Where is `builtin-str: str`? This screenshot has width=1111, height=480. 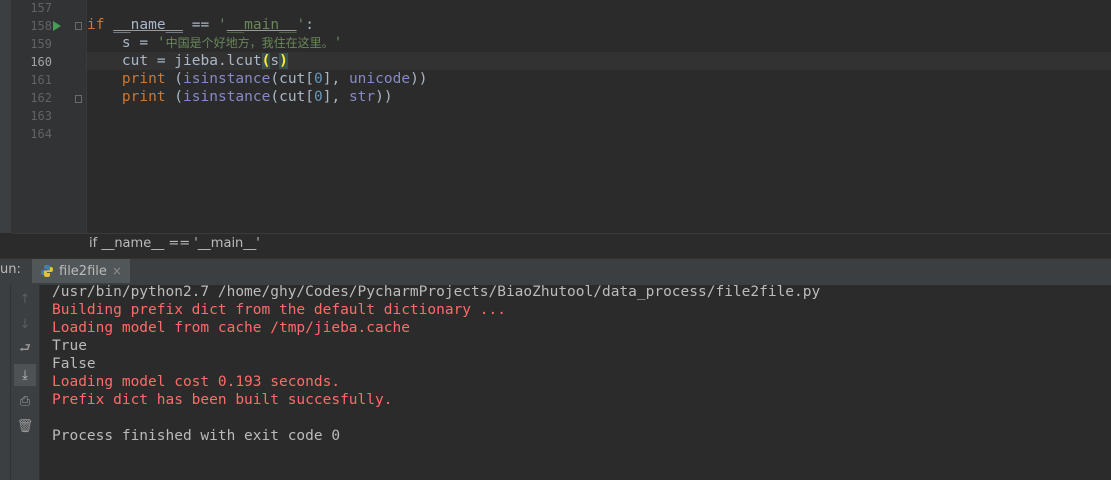
builtin-str: str is located at coordinates (362, 97).